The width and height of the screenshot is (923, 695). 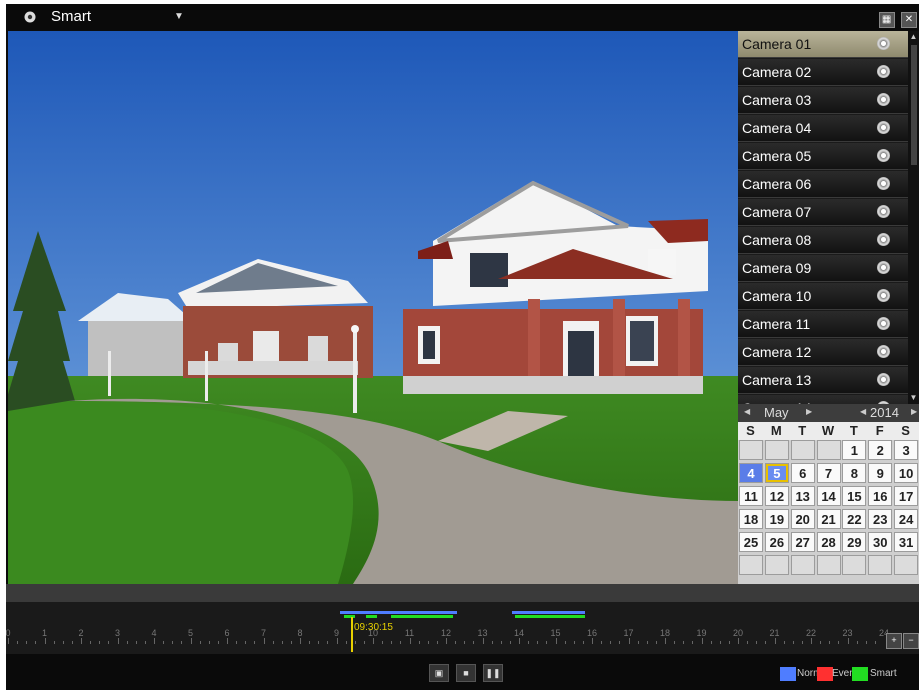 What do you see at coordinates (906, 519) in the screenshot?
I see `calendar-day: 24` at bounding box center [906, 519].